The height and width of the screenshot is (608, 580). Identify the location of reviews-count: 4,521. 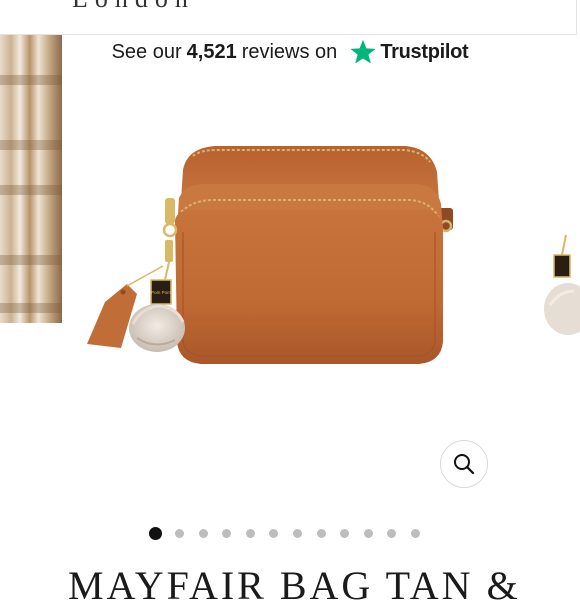
(211, 51).